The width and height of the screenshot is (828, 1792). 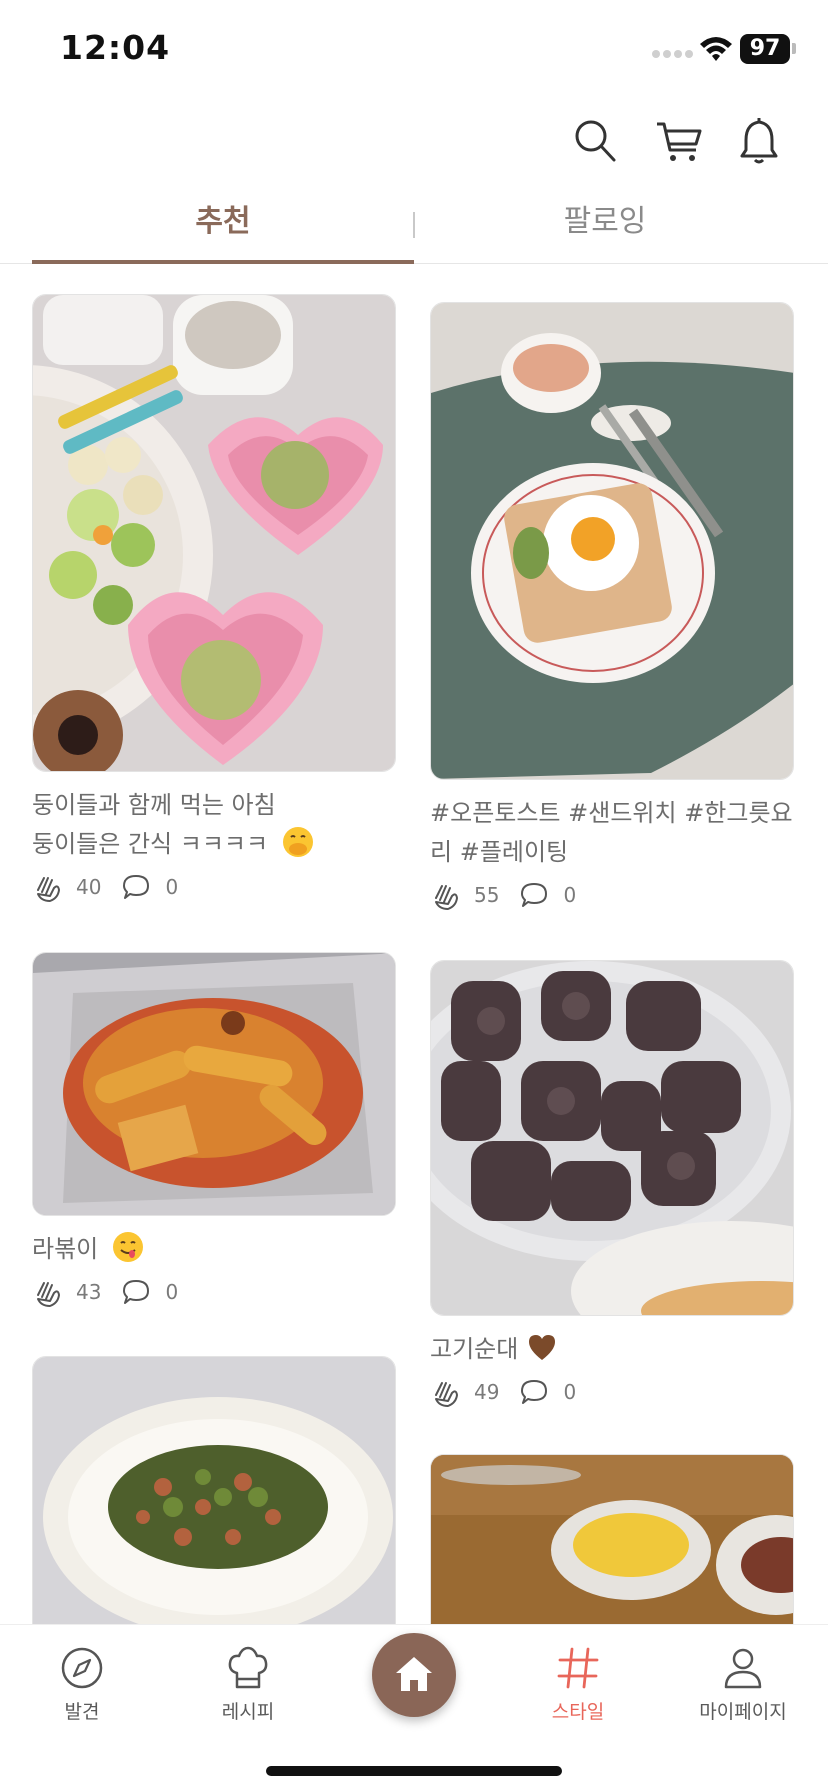 What do you see at coordinates (150, 844) in the screenshot?
I see `card-caption-text: 둥이들은 간식 ㅋㅋㅋㅋ` at bounding box center [150, 844].